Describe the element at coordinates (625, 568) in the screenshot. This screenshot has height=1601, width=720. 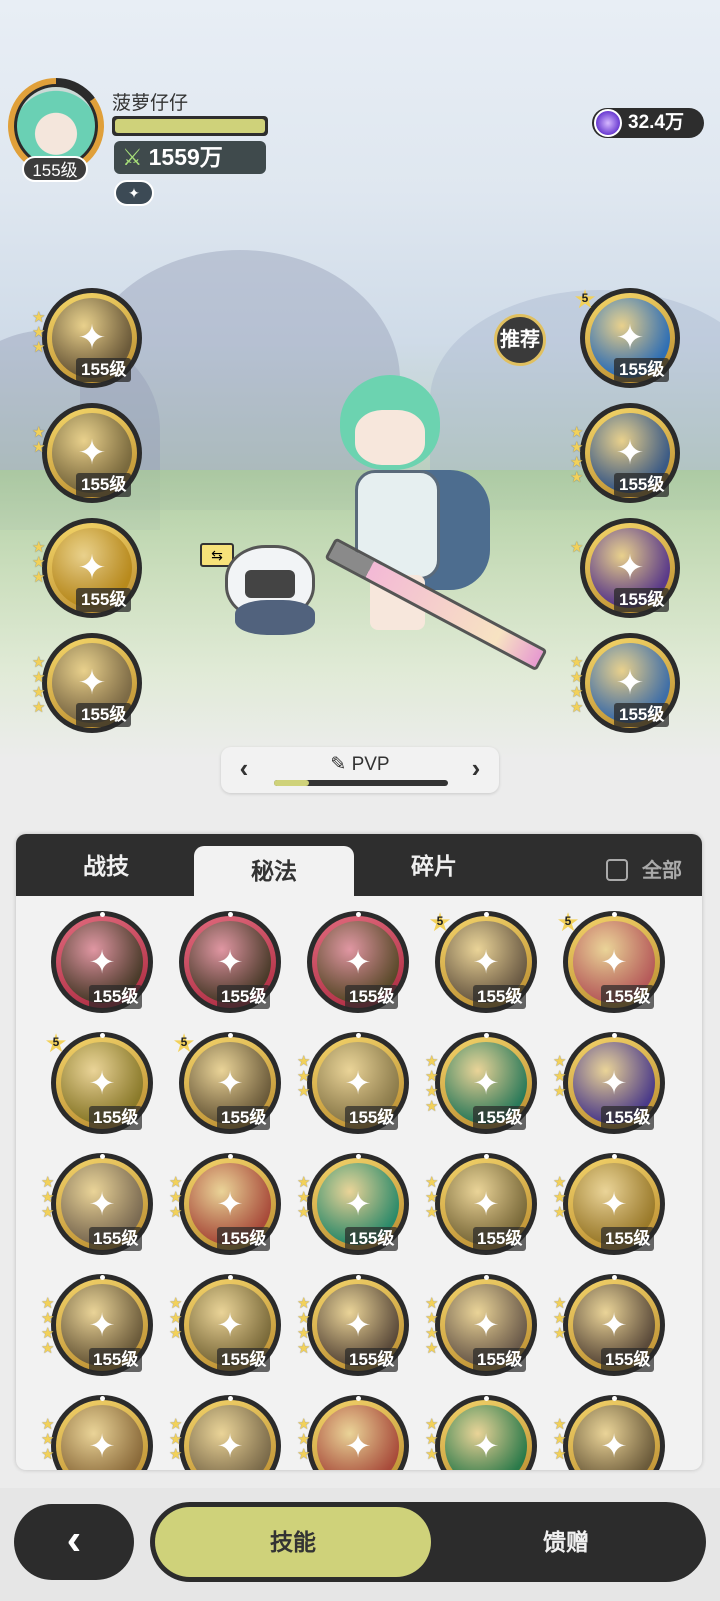
I see `equipped-skill-right-3: ✦ 155级 ★` at that location.